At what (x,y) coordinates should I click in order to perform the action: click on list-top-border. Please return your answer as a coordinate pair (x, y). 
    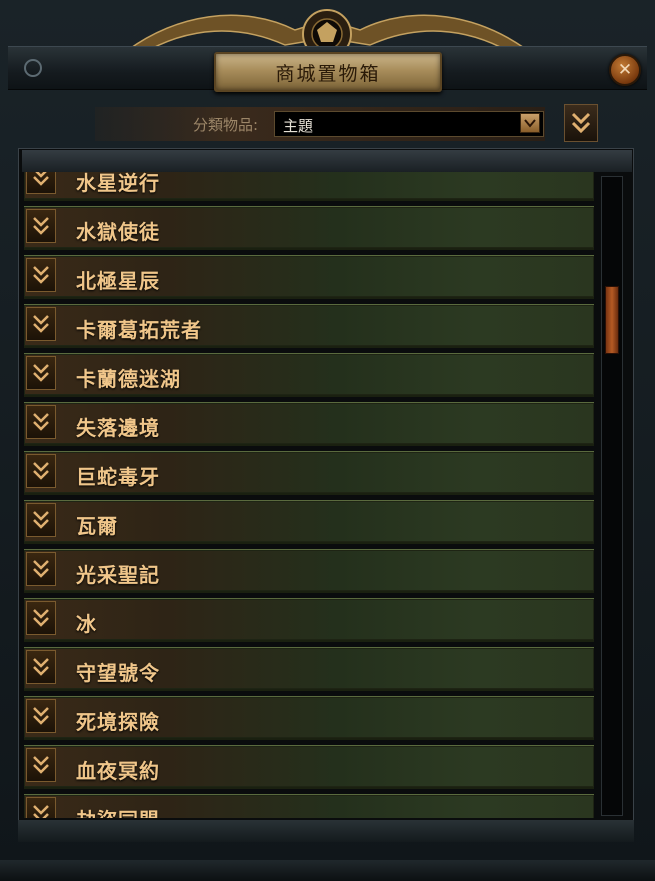
    Looking at the image, I should click on (327, 161).